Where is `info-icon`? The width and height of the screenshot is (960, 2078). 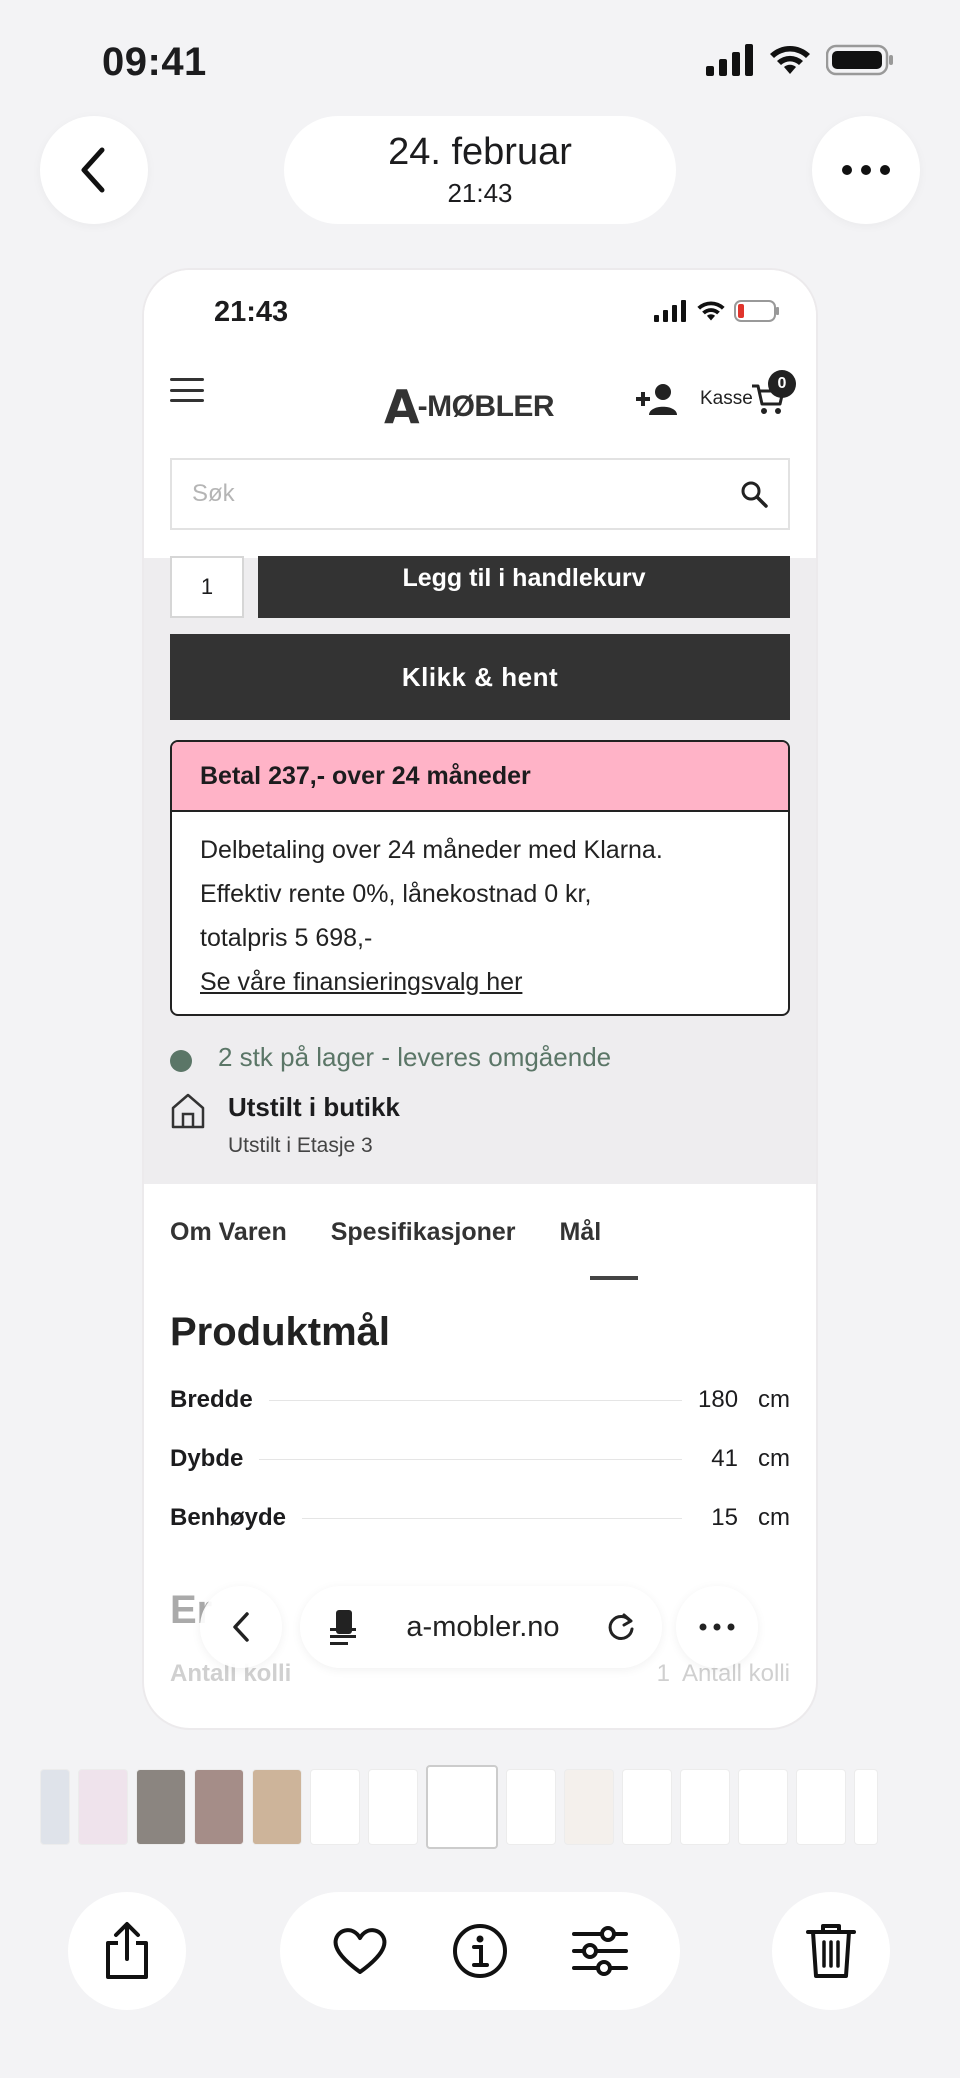 info-icon is located at coordinates (480, 1951).